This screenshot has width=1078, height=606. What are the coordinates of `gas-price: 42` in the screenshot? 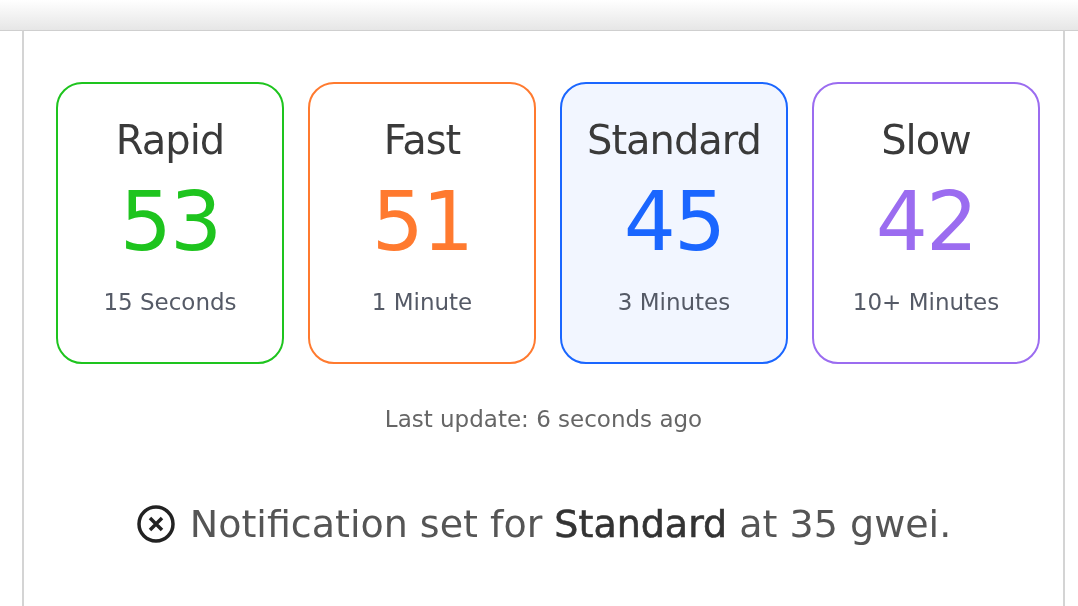 It's located at (926, 222).